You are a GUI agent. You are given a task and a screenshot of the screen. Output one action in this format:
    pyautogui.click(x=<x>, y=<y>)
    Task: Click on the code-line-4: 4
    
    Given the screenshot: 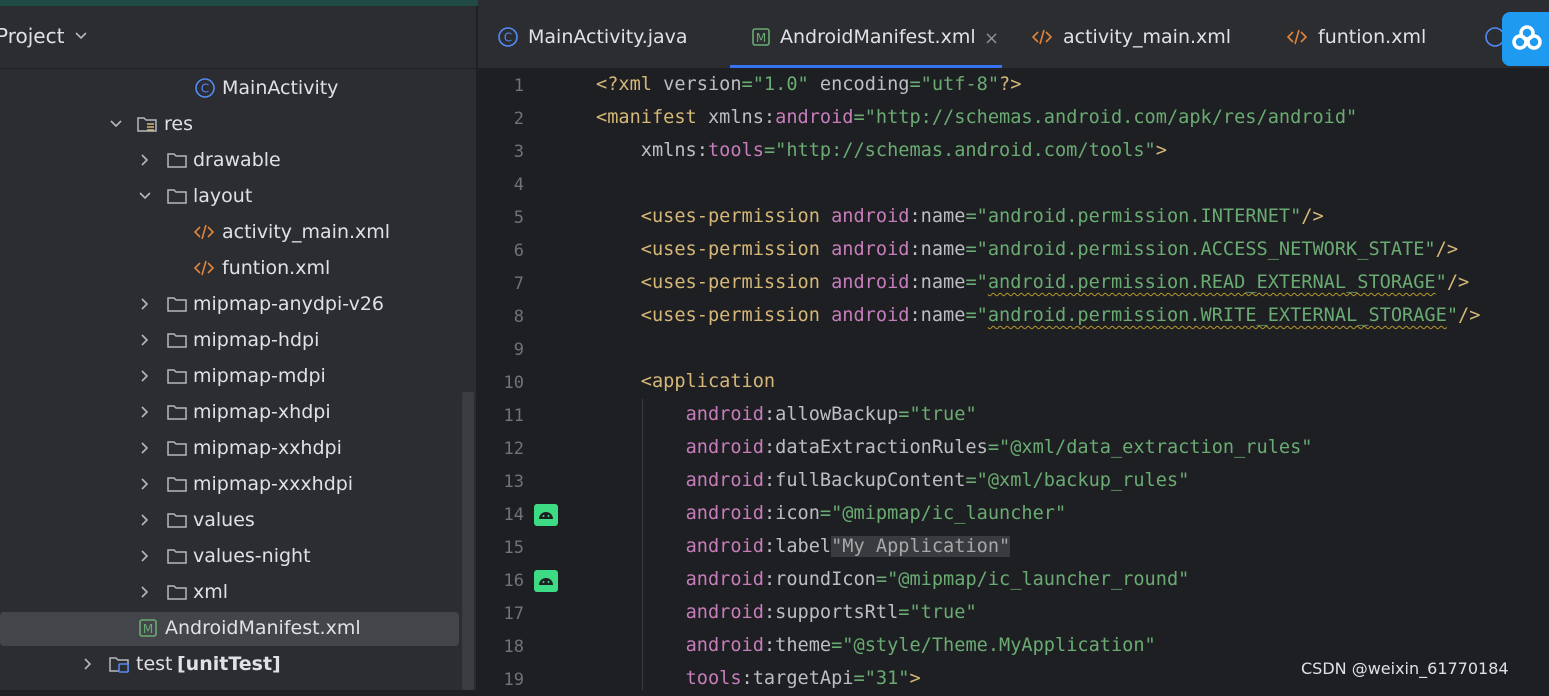 What is the action you would take?
    pyautogui.click(x=518, y=185)
    